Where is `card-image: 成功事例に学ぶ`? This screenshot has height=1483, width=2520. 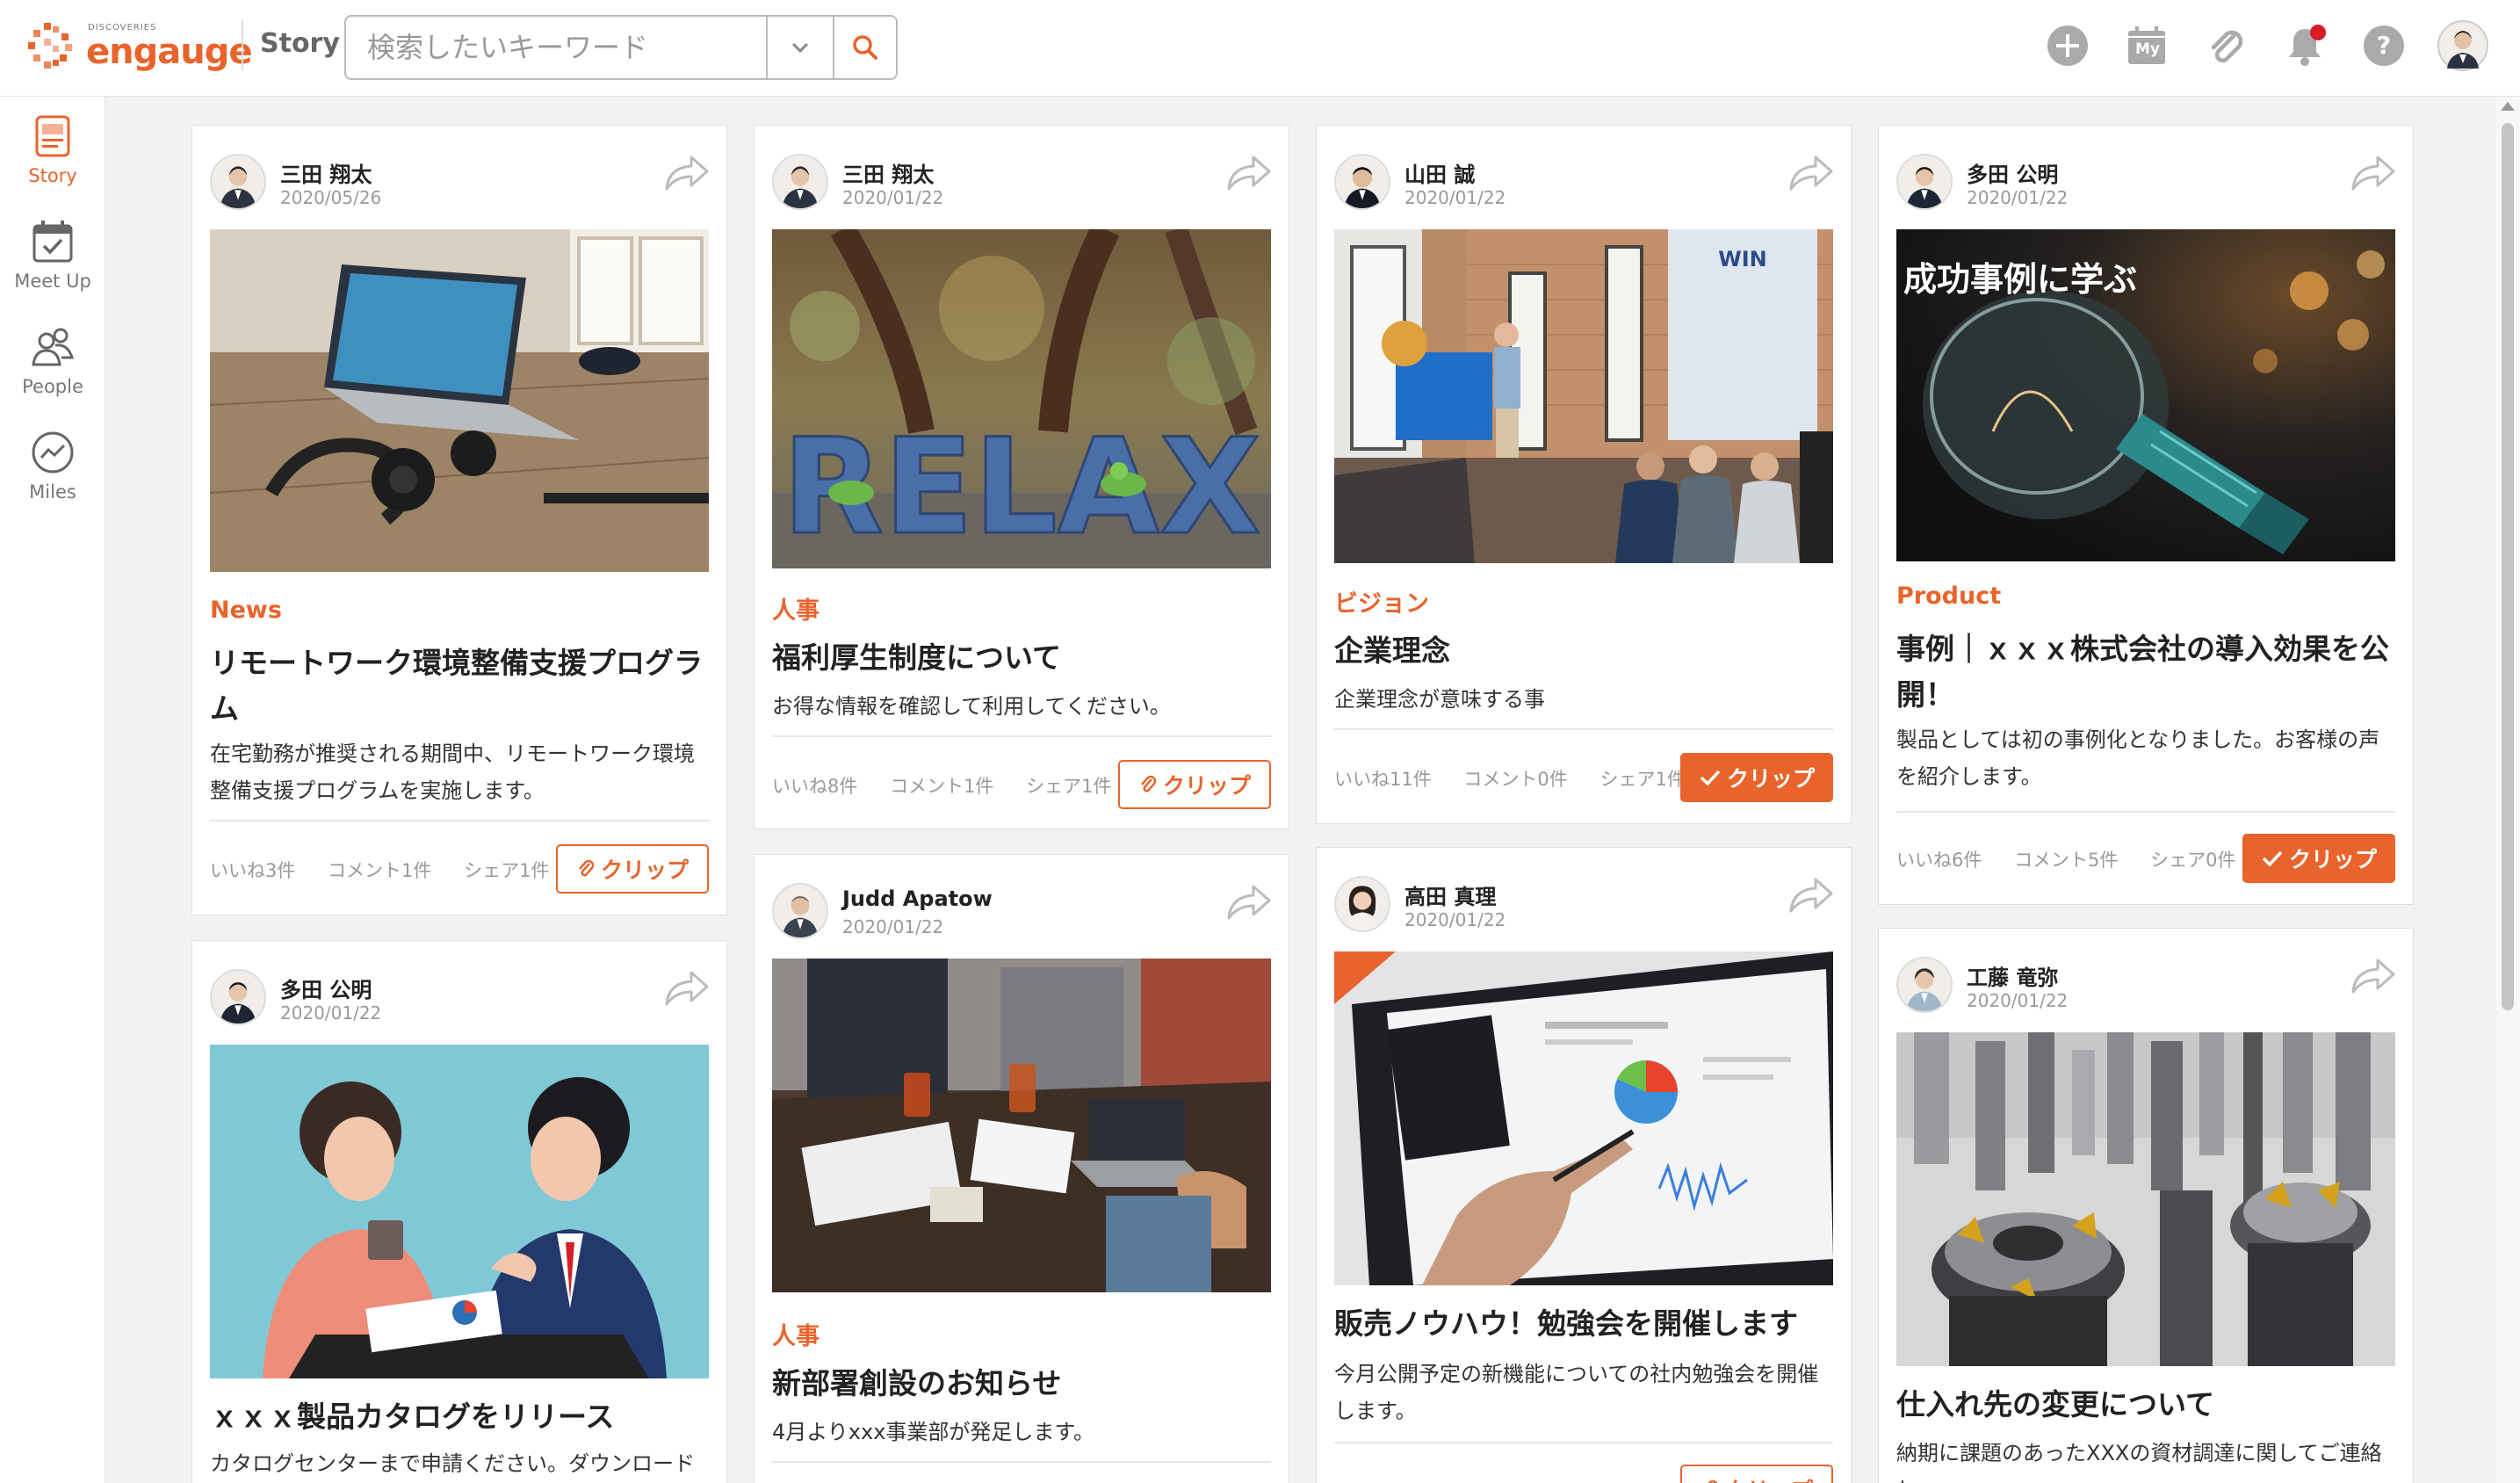
card-image: 成功事例に学ぶ is located at coordinates (2145, 395).